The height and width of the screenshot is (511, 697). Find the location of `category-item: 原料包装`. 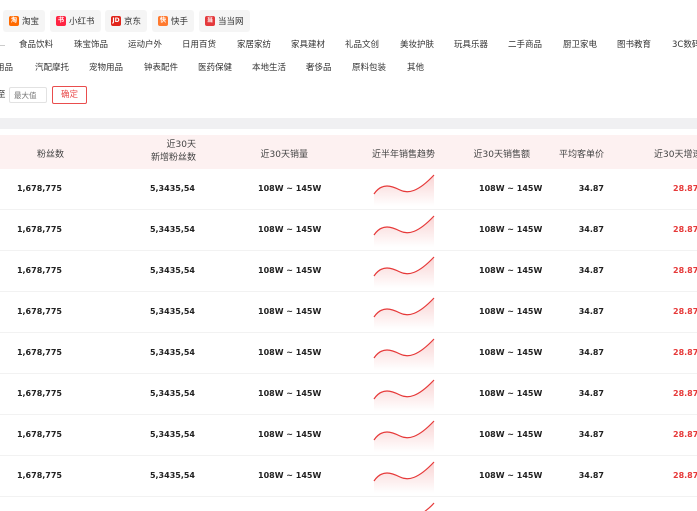

category-item: 原料包装 is located at coordinates (369, 68).